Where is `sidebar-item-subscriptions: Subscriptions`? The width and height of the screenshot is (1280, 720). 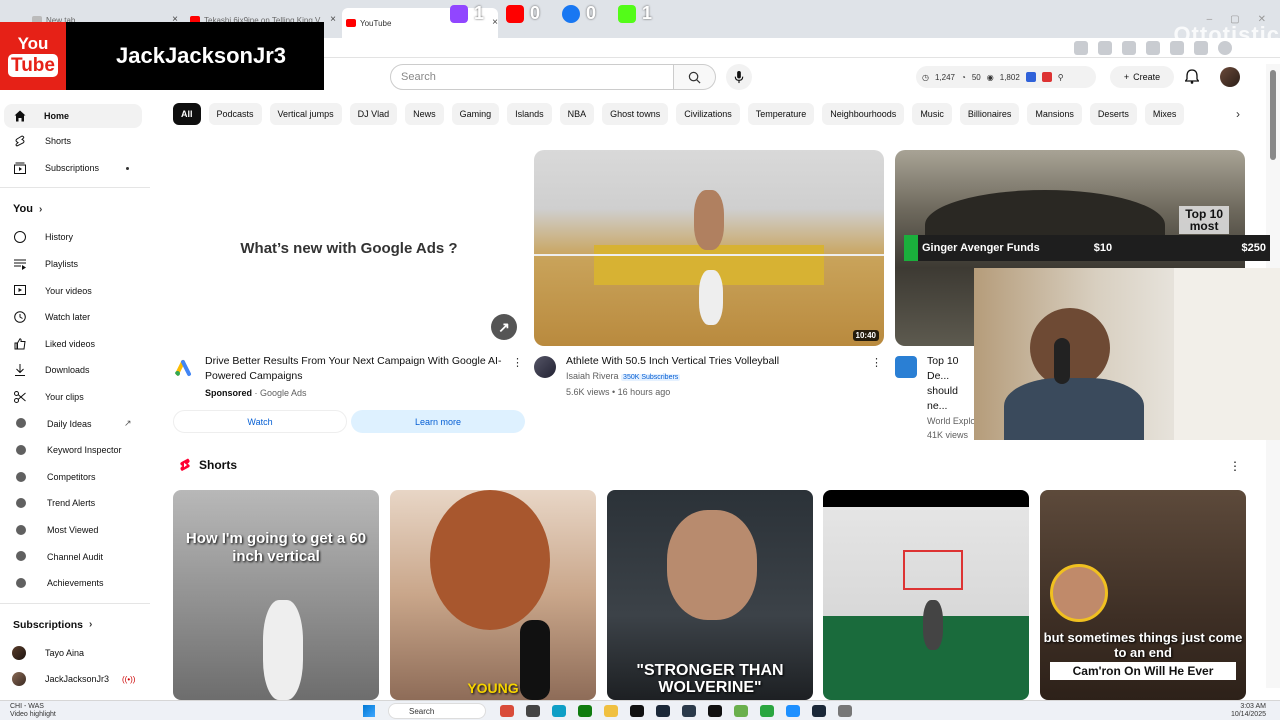 sidebar-item-subscriptions: Subscriptions is located at coordinates (75, 168).